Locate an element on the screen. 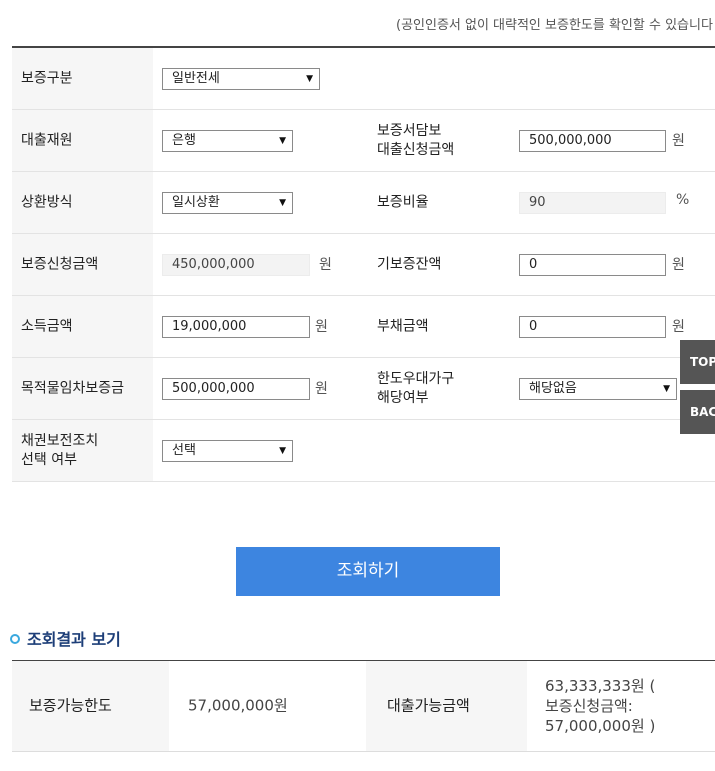 Image resolution: width=715 pixels, height=771 pixels. bond-preservation-label: 채권보전조치 선택 여부 is located at coordinates (60, 450).